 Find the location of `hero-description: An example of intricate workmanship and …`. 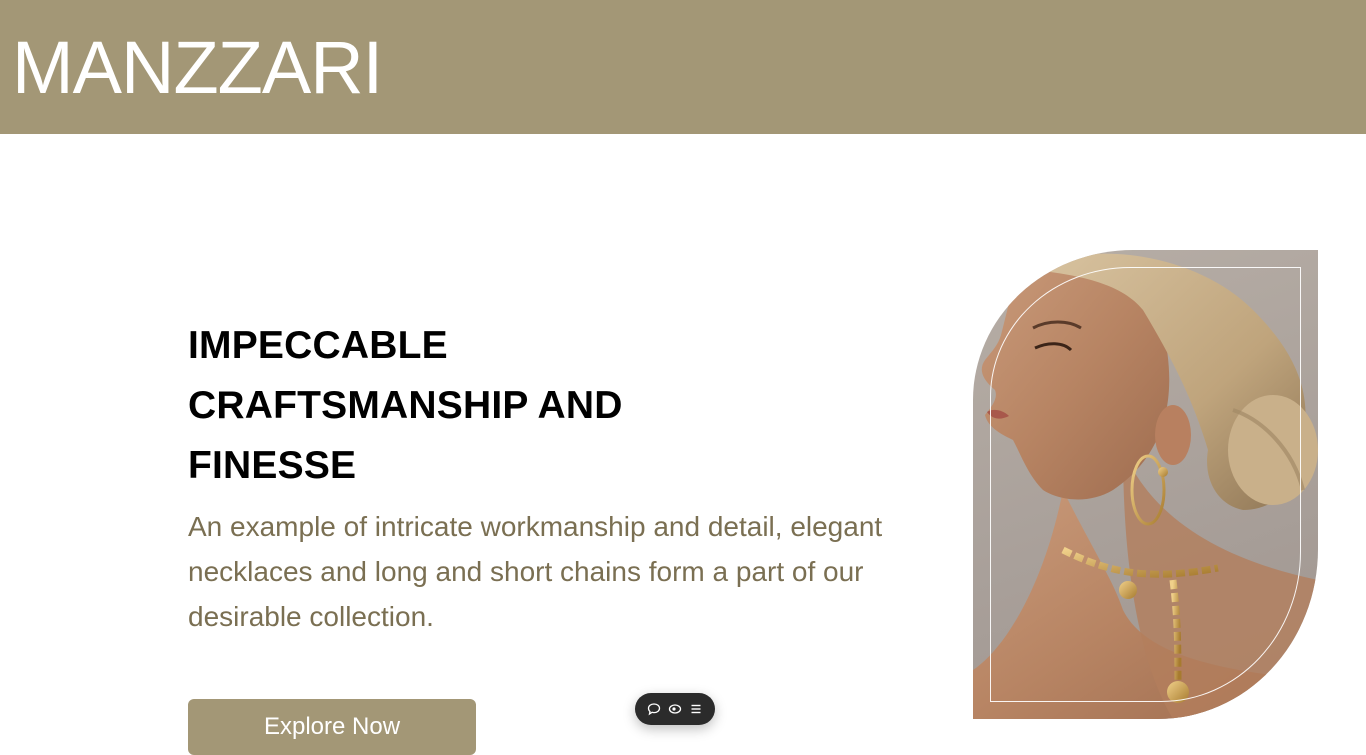

hero-description: An example of intricate workmanship and … is located at coordinates (535, 571).